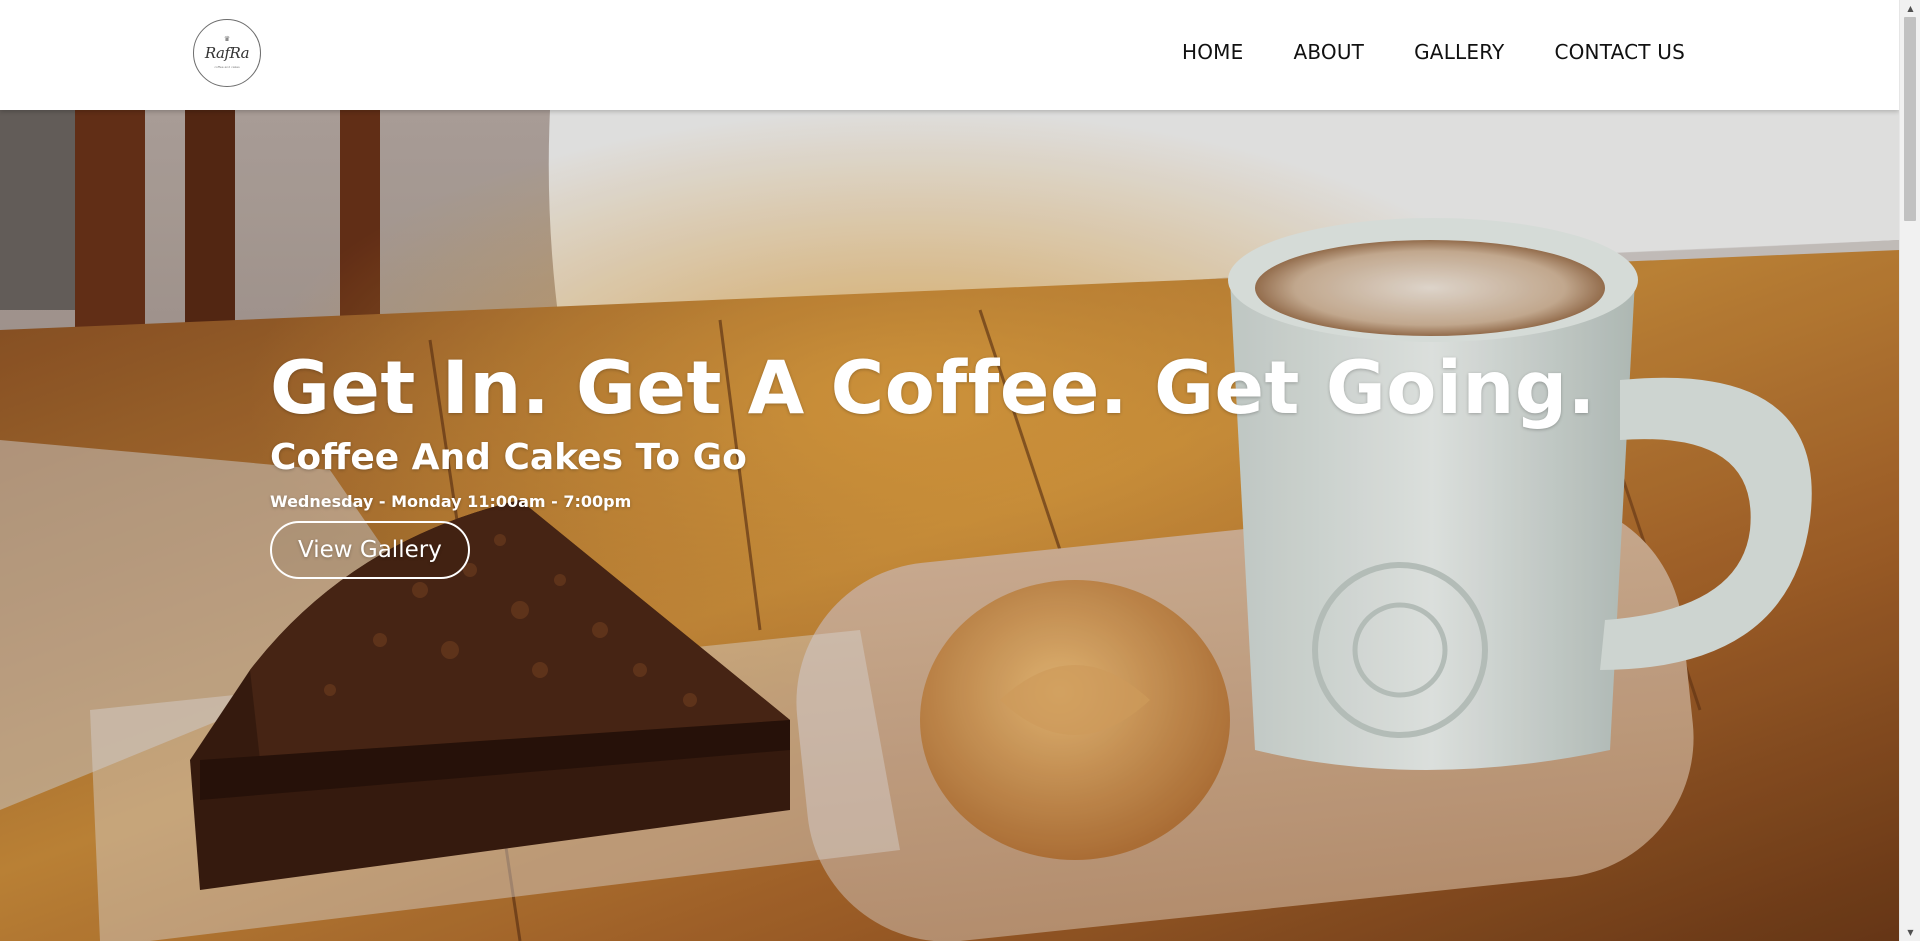 The width and height of the screenshot is (1920, 941). I want to click on hero-subtitle: Coffee And Cakes To Go, so click(508, 457).